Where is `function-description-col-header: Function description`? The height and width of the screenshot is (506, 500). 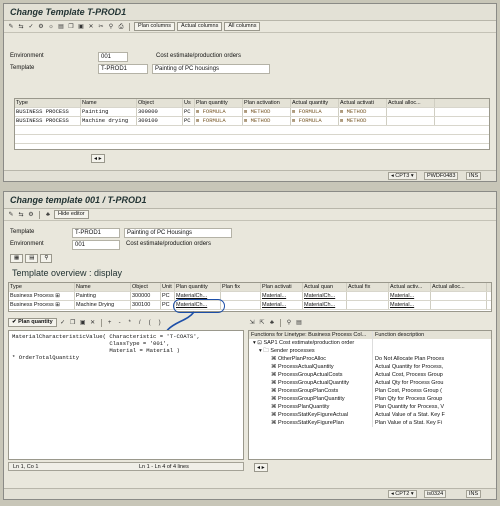 function-description-col-header: Function description is located at coordinates (422, 335).